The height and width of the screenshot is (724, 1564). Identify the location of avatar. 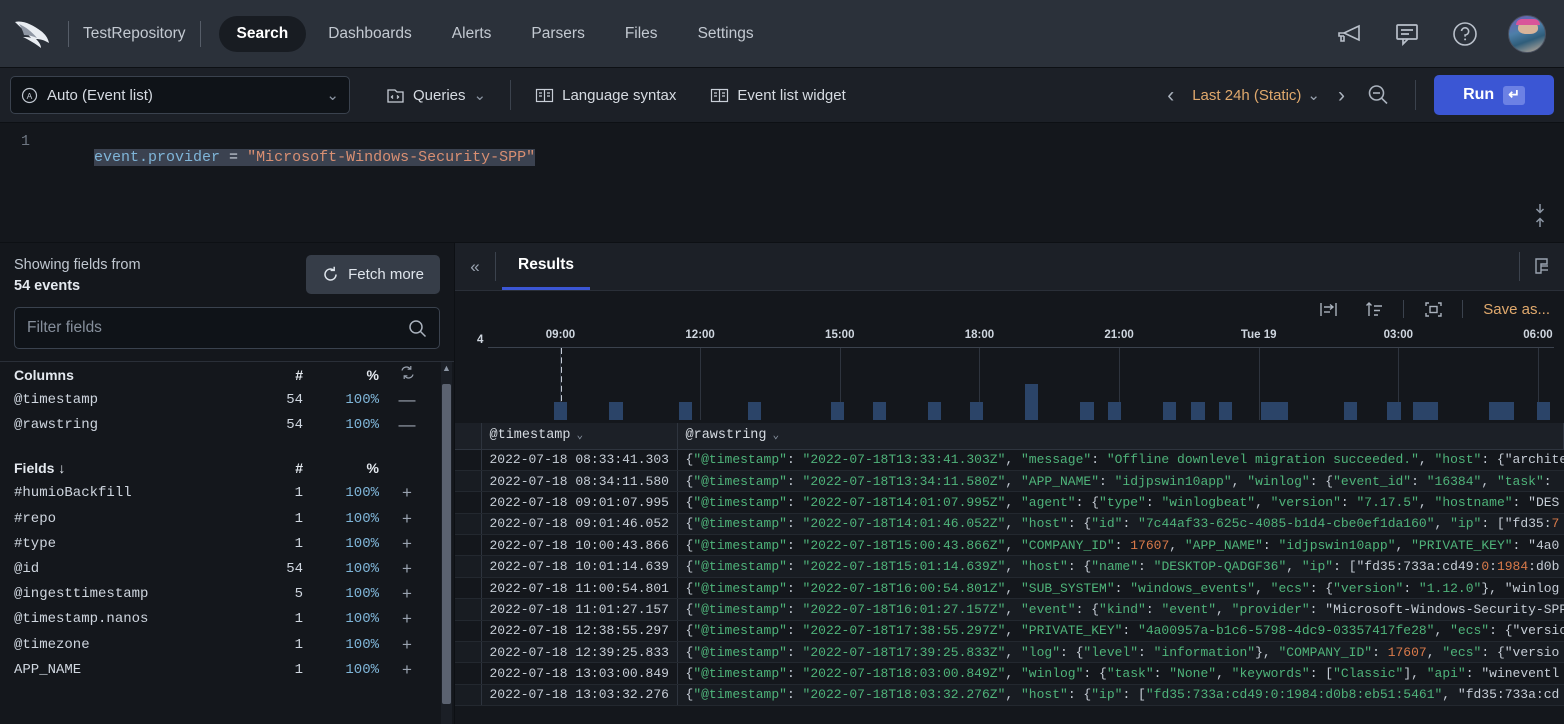
(1527, 33).